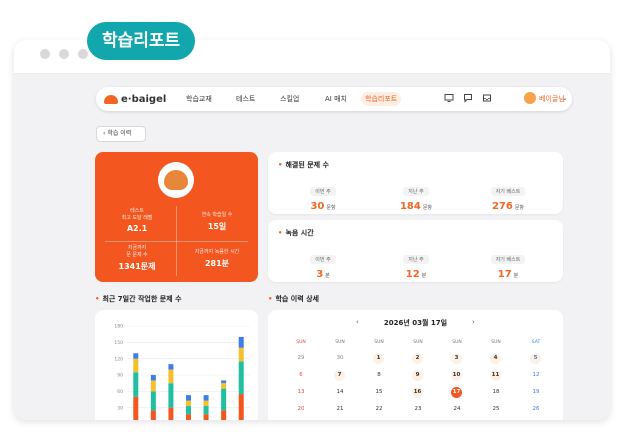  Describe the element at coordinates (379, 375) in the screenshot. I see `calendar-day: 8` at that location.